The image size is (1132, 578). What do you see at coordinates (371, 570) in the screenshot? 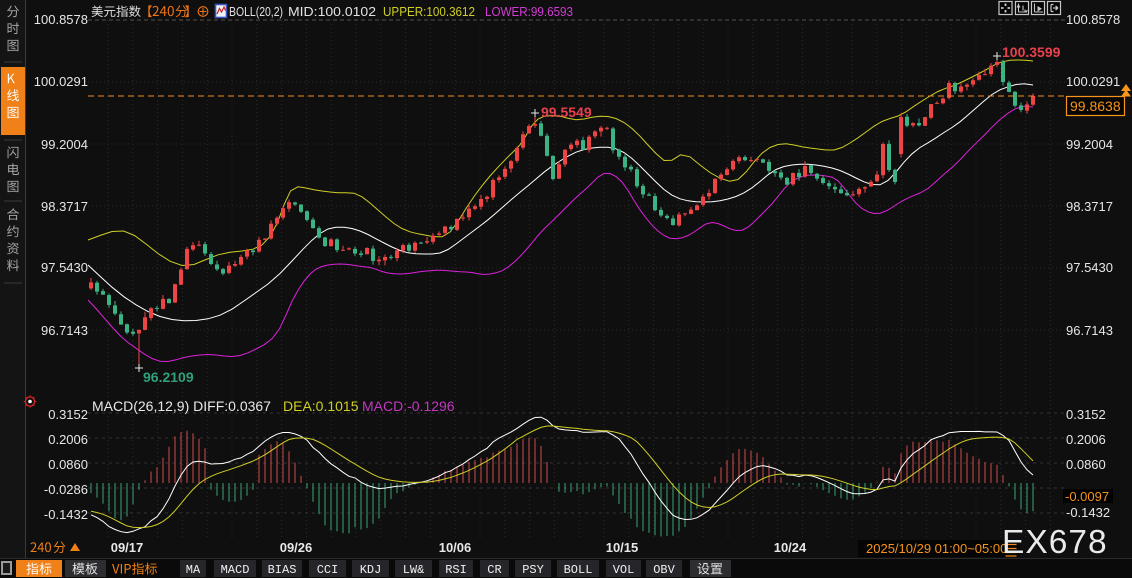
I see `svg-text: KDJ` at bounding box center [371, 570].